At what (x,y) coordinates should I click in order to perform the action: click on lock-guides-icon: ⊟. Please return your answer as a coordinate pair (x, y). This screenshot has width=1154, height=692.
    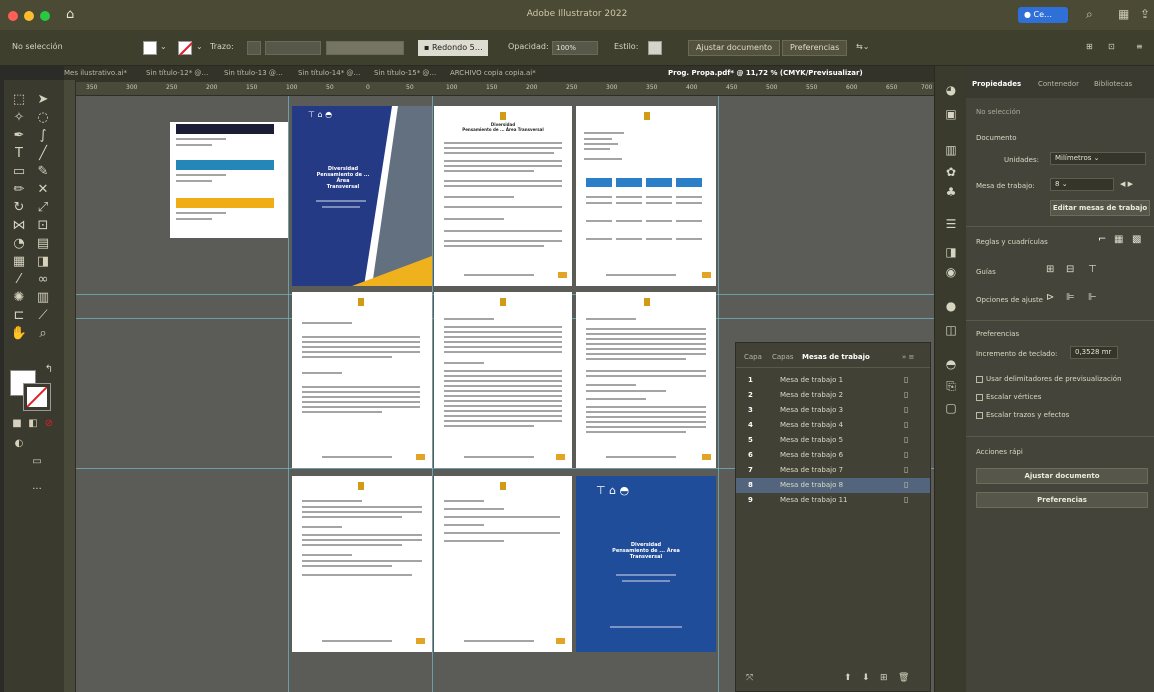
    Looking at the image, I should click on (1070, 269).